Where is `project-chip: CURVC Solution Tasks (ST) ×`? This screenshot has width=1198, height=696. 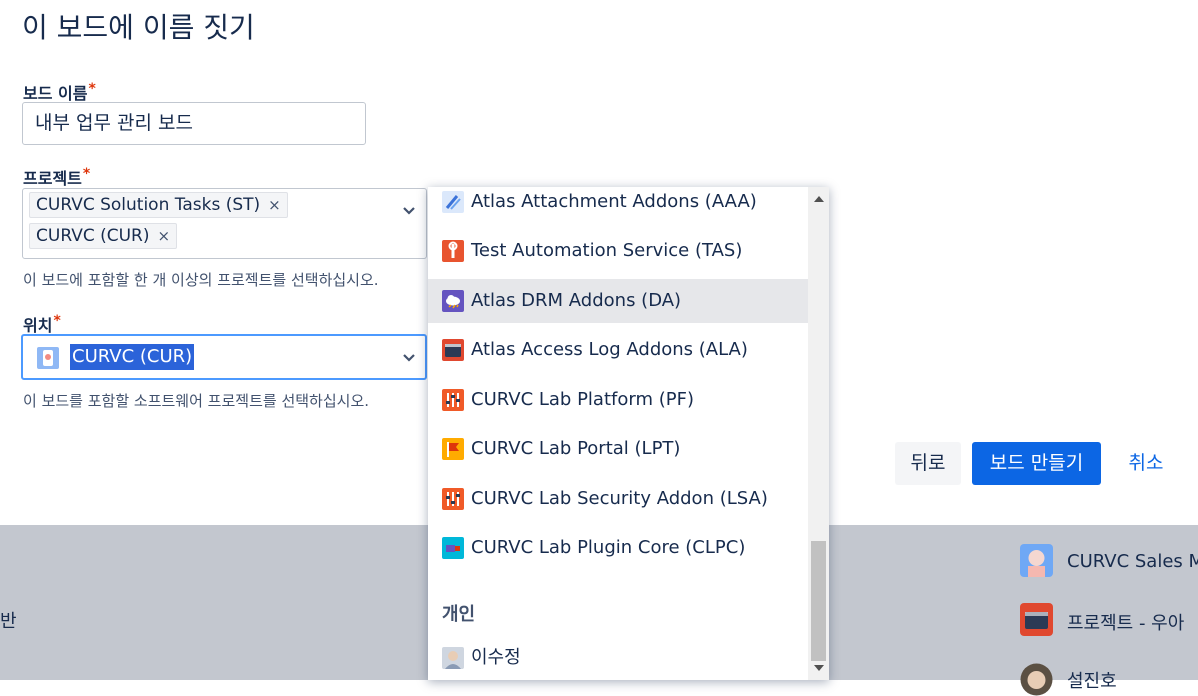 project-chip: CURVC Solution Tasks (ST) × is located at coordinates (158, 205).